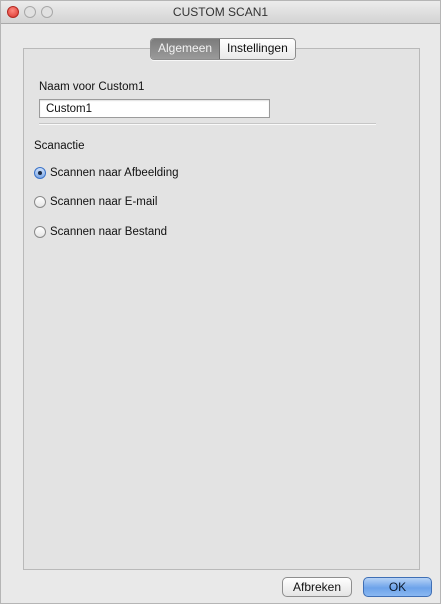 The image size is (441, 604). What do you see at coordinates (207, 124) in the screenshot?
I see `section-divider` at bounding box center [207, 124].